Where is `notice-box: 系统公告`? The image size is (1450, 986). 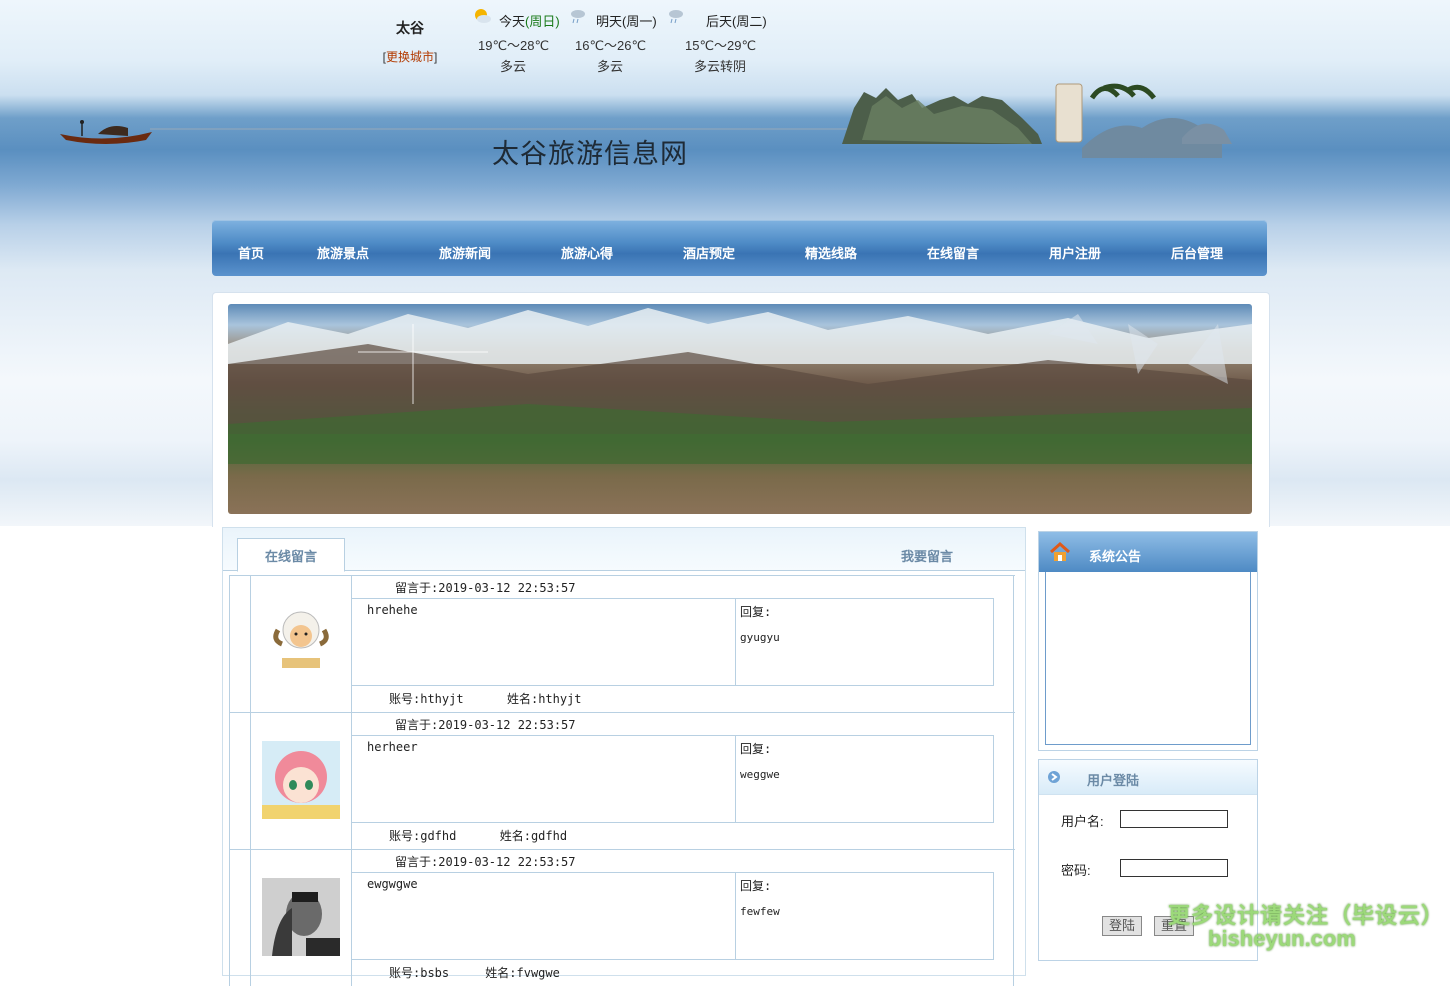 notice-box: 系统公告 is located at coordinates (1148, 641).